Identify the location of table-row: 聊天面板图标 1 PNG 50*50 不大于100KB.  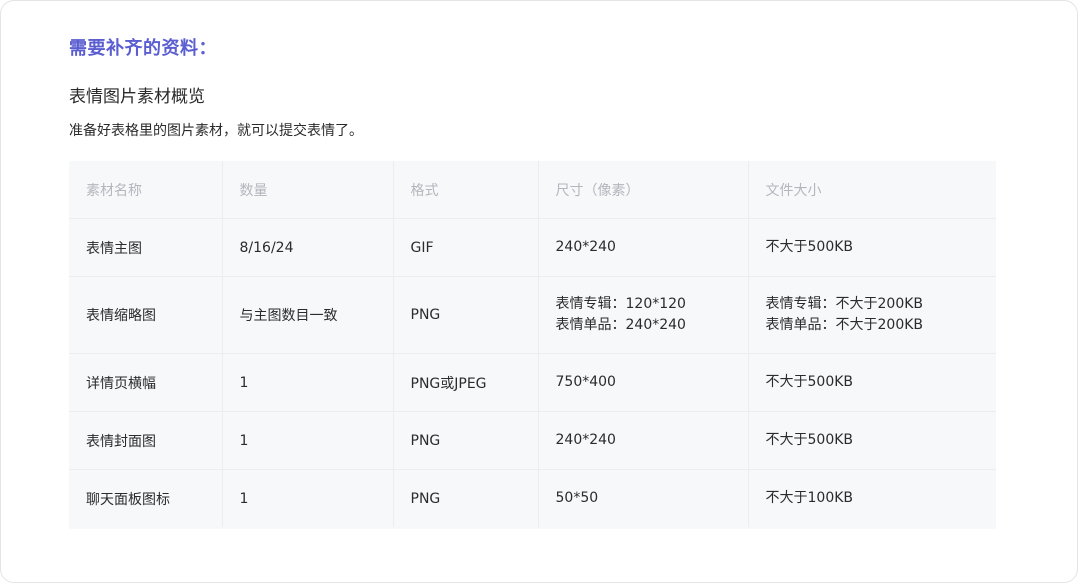
(532, 498).